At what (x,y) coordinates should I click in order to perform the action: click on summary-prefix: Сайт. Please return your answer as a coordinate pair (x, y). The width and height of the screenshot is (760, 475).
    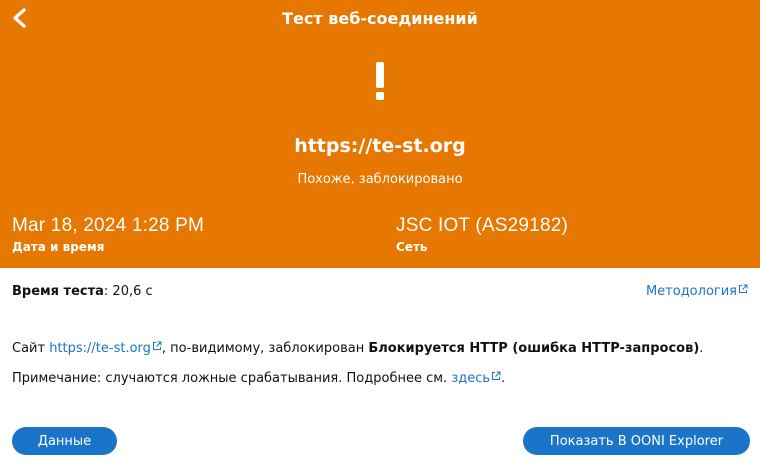
    Looking at the image, I should click on (31, 348).